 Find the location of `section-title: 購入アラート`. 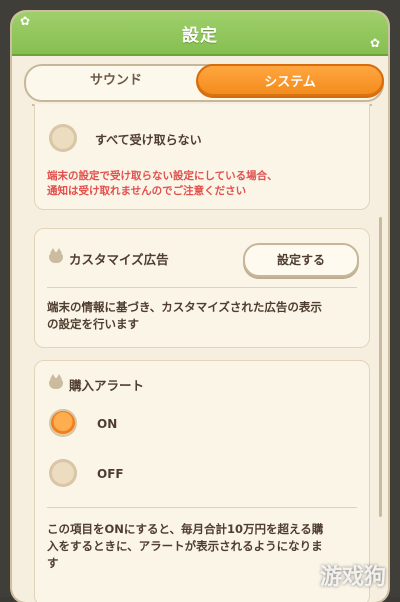

section-title: 購入アラート is located at coordinates (107, 385).